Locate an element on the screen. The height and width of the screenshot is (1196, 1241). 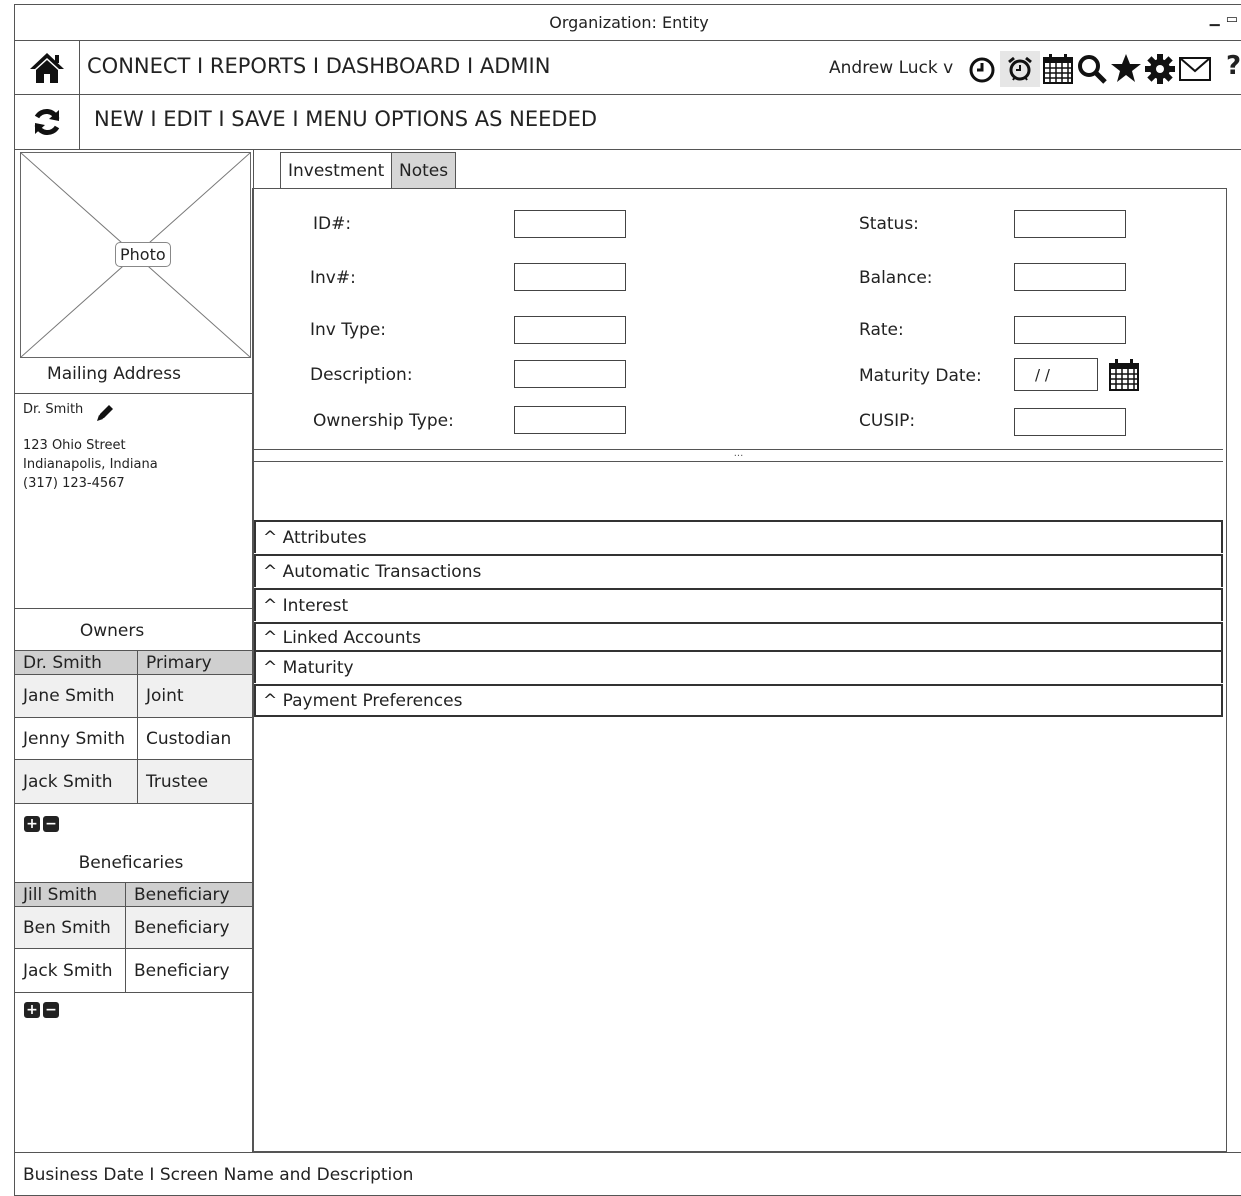
id-label: ID#: is located at coordinates (332, 224).